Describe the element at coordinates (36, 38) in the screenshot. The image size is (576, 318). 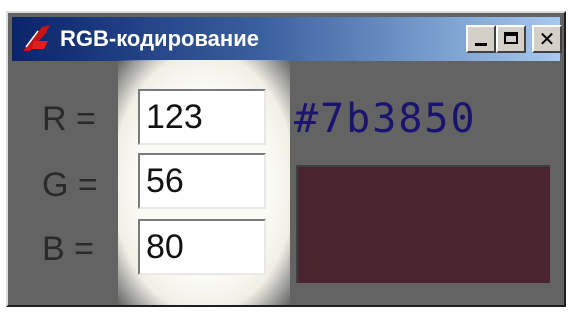
I see `tk-feather-icon` at that location.